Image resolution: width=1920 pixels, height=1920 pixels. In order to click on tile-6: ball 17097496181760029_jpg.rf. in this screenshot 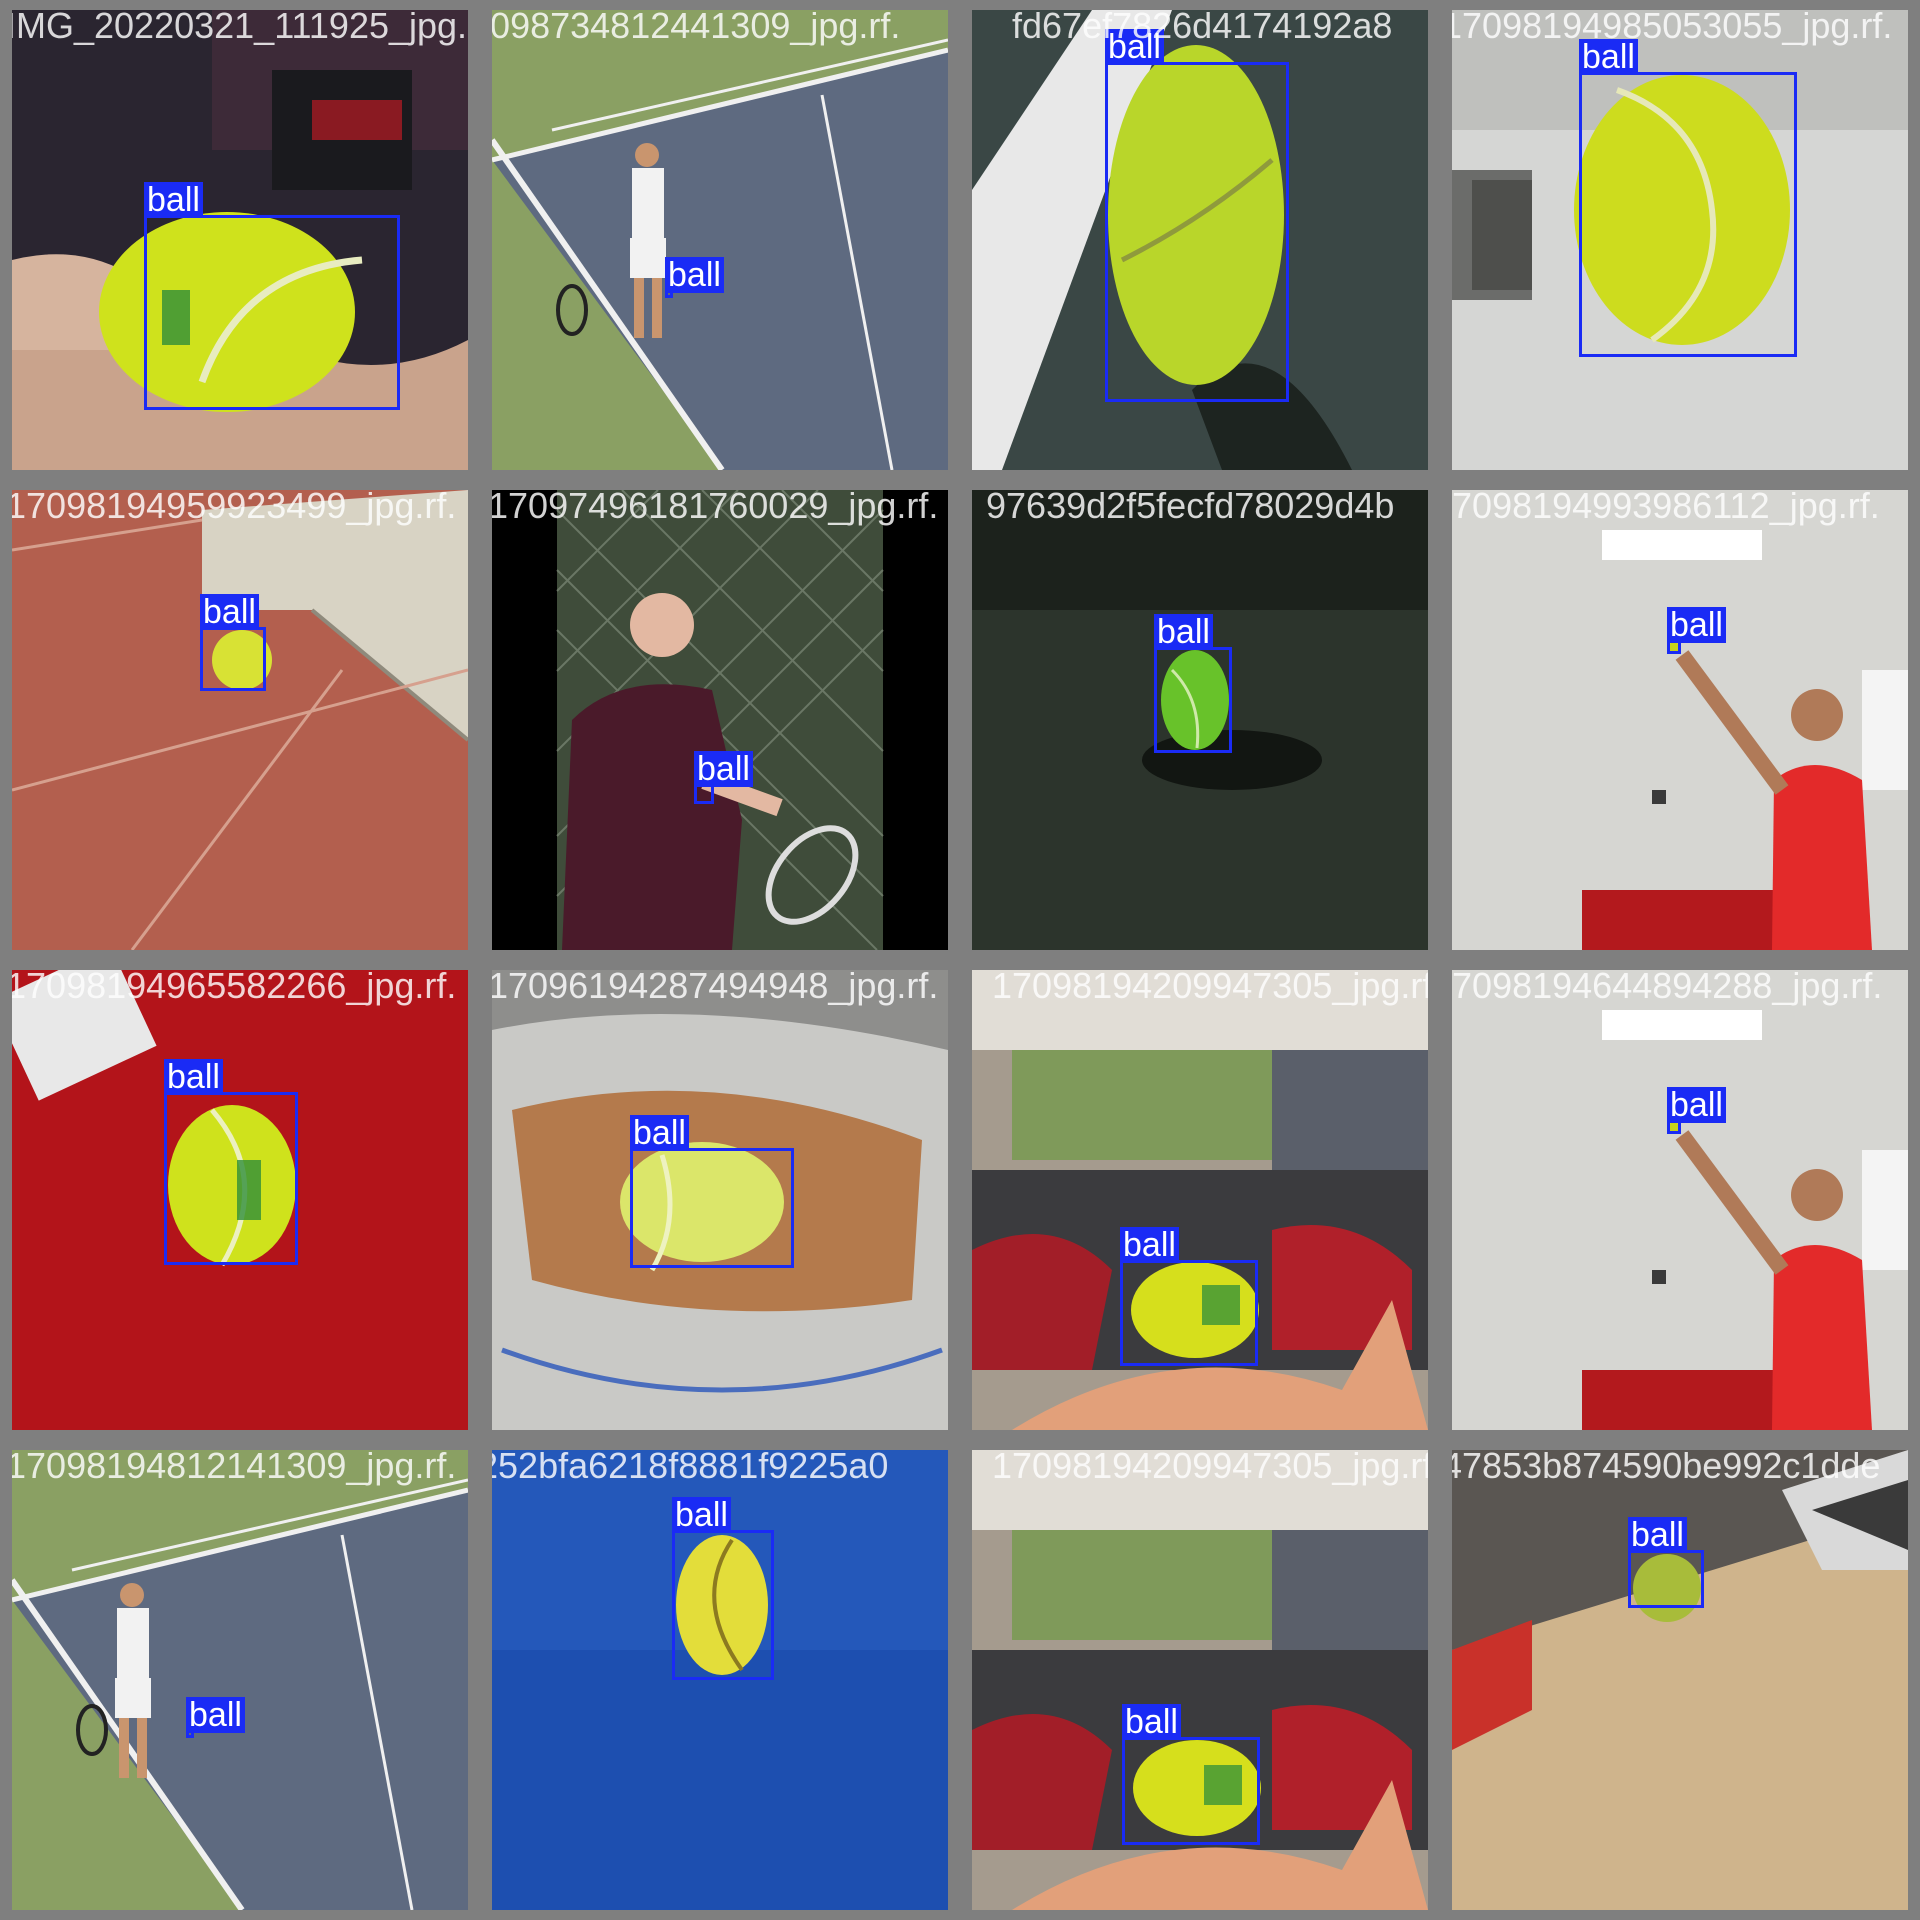, I will do `click(720, 720)`.